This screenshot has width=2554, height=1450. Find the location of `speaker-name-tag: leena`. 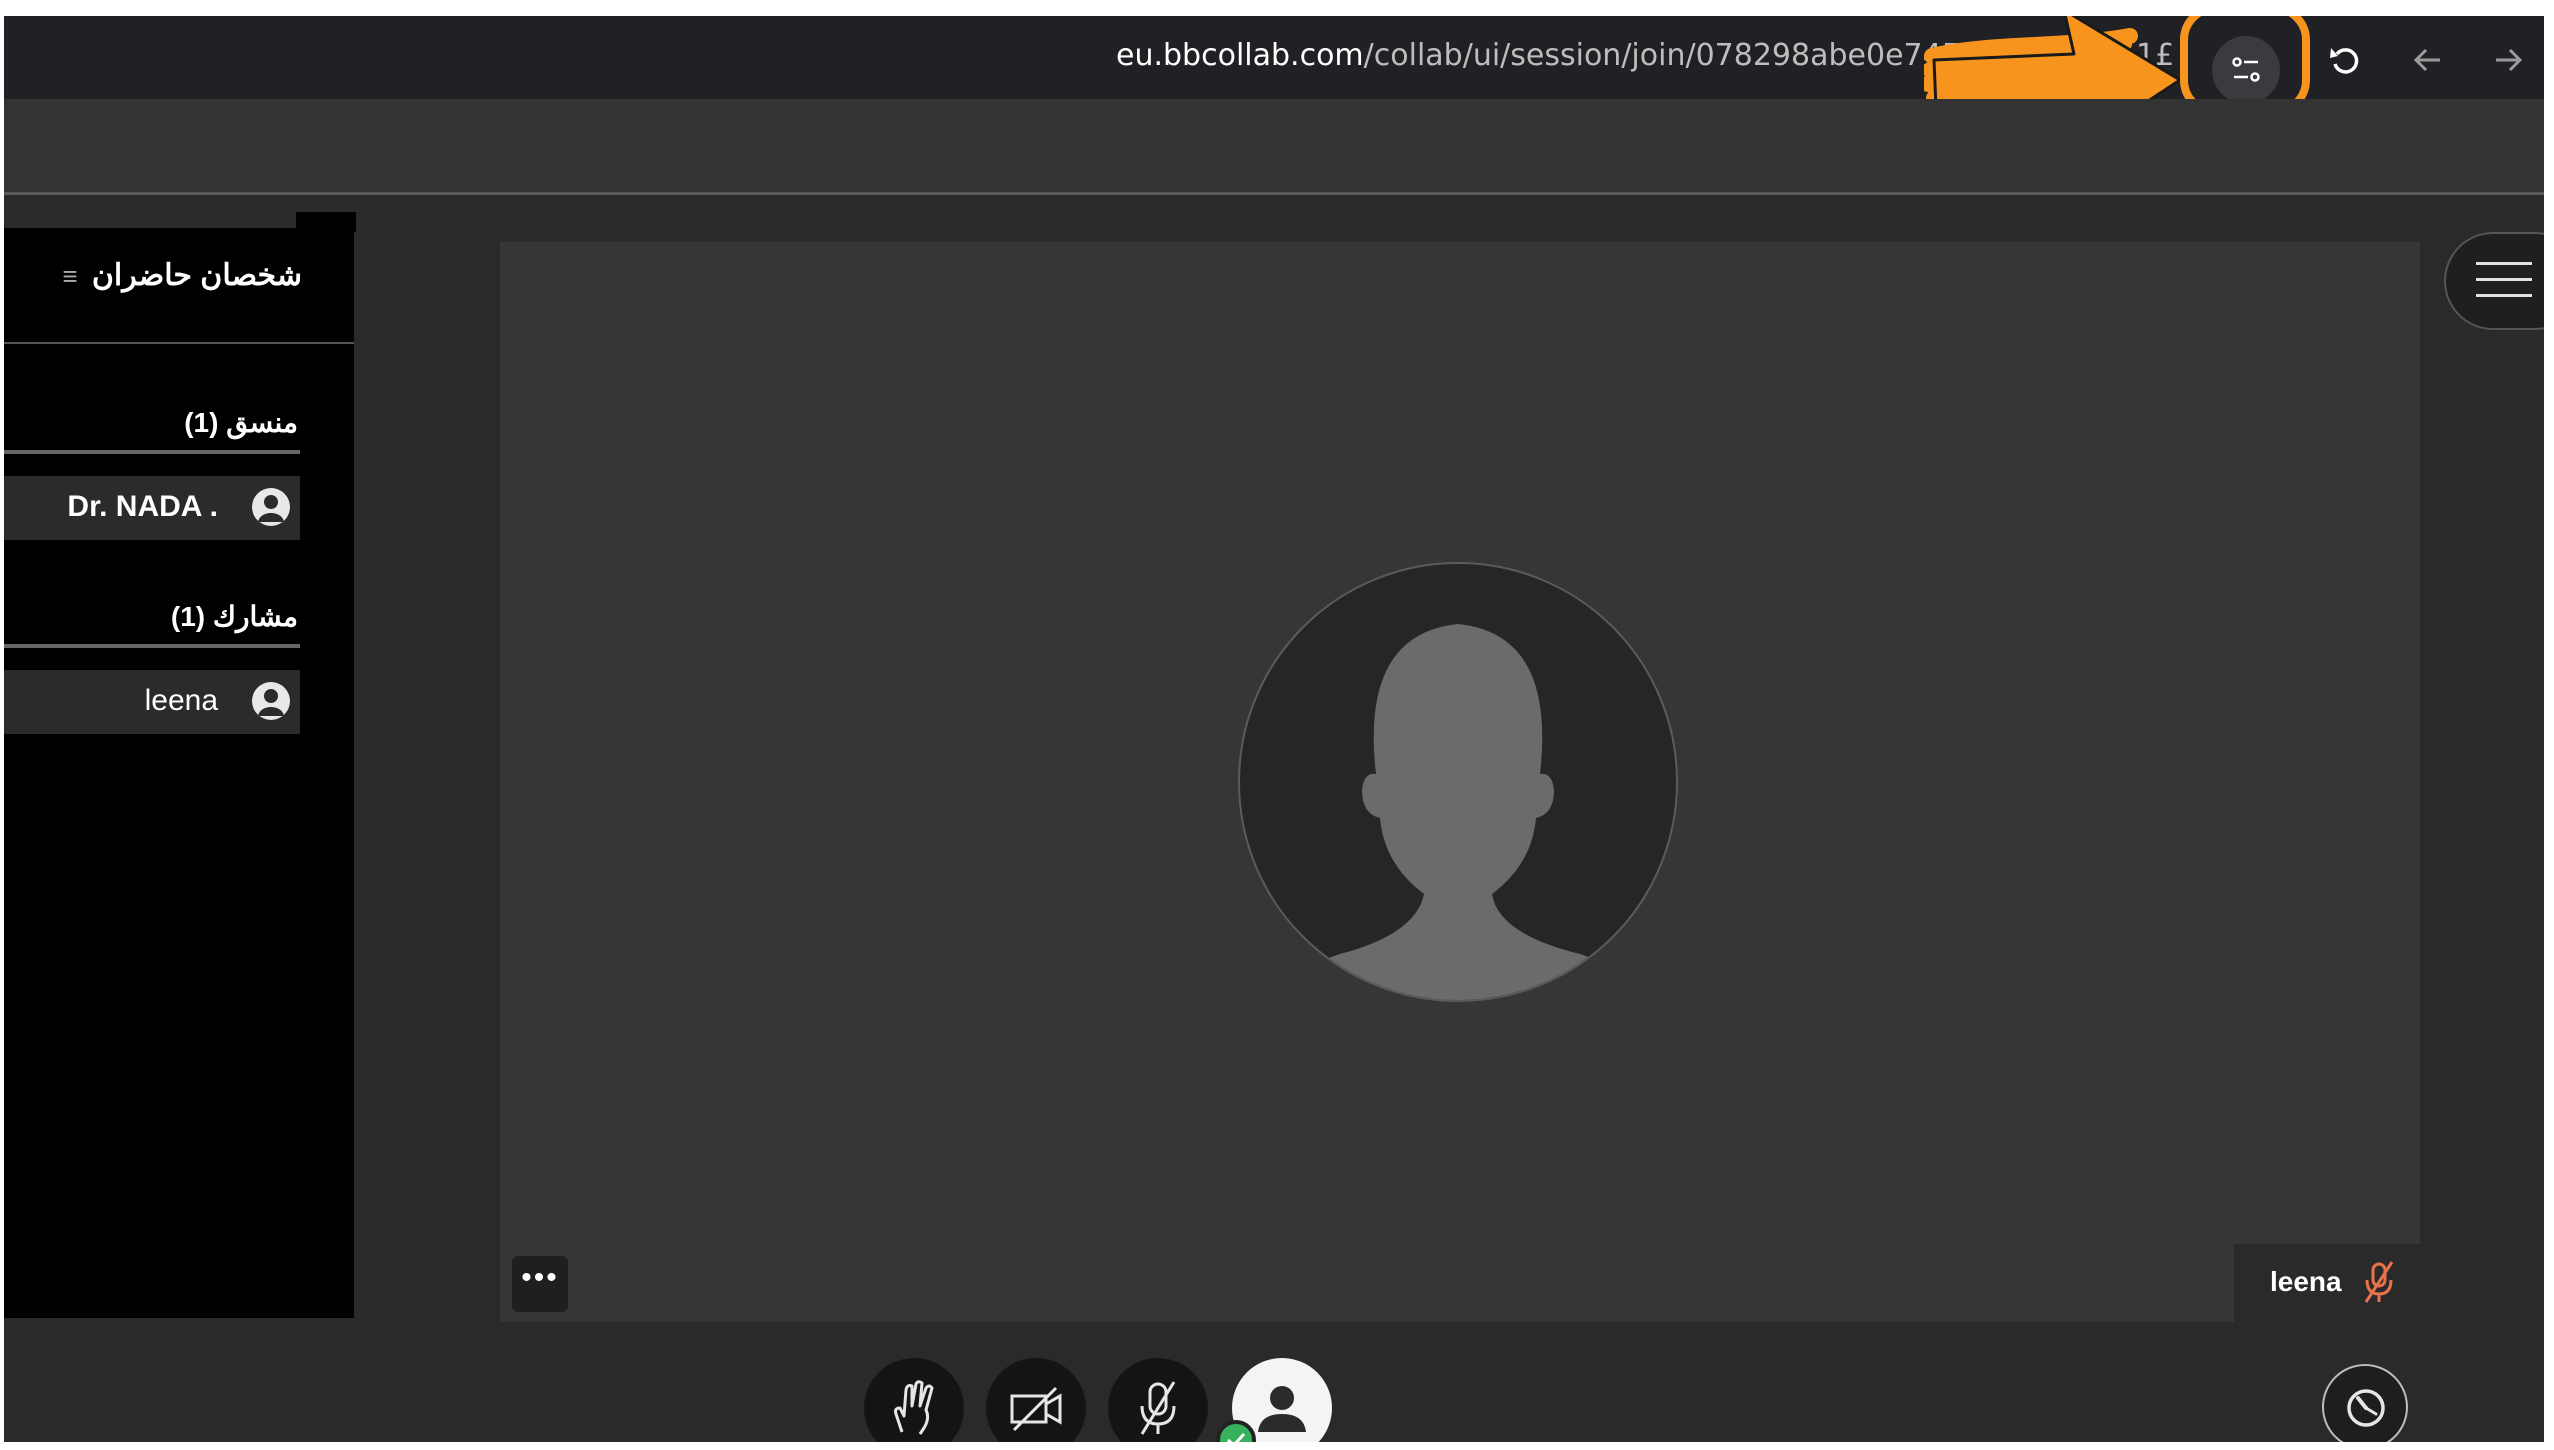

speaker-name-tag: leena is located at coordinates (2327, 1283).